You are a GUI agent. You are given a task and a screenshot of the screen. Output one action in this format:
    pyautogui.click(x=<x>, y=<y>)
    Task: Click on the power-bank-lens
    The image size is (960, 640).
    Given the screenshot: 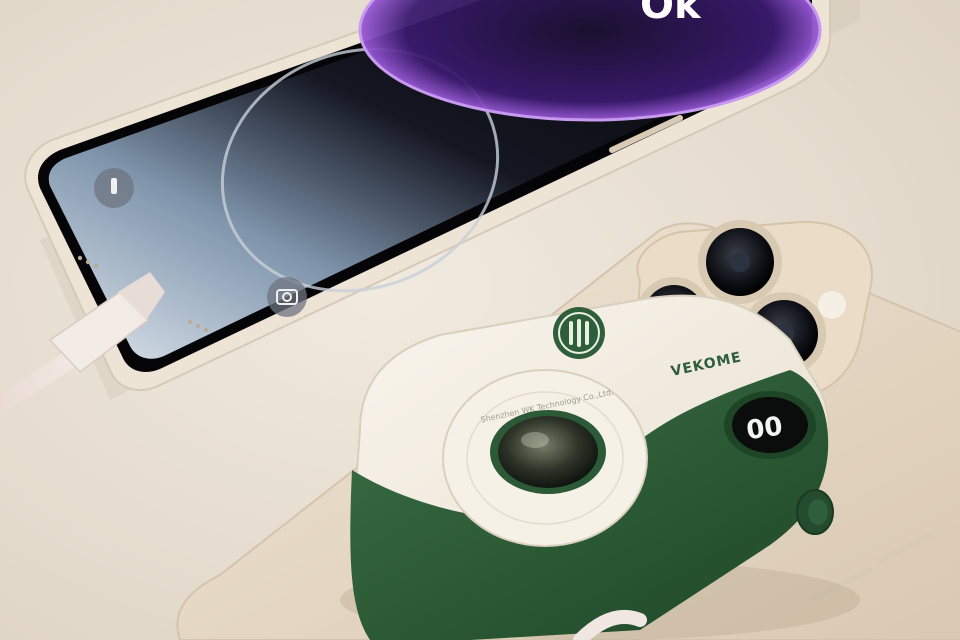 What is the action you would take?
    pyautogui.click(x=548, y=452)
    